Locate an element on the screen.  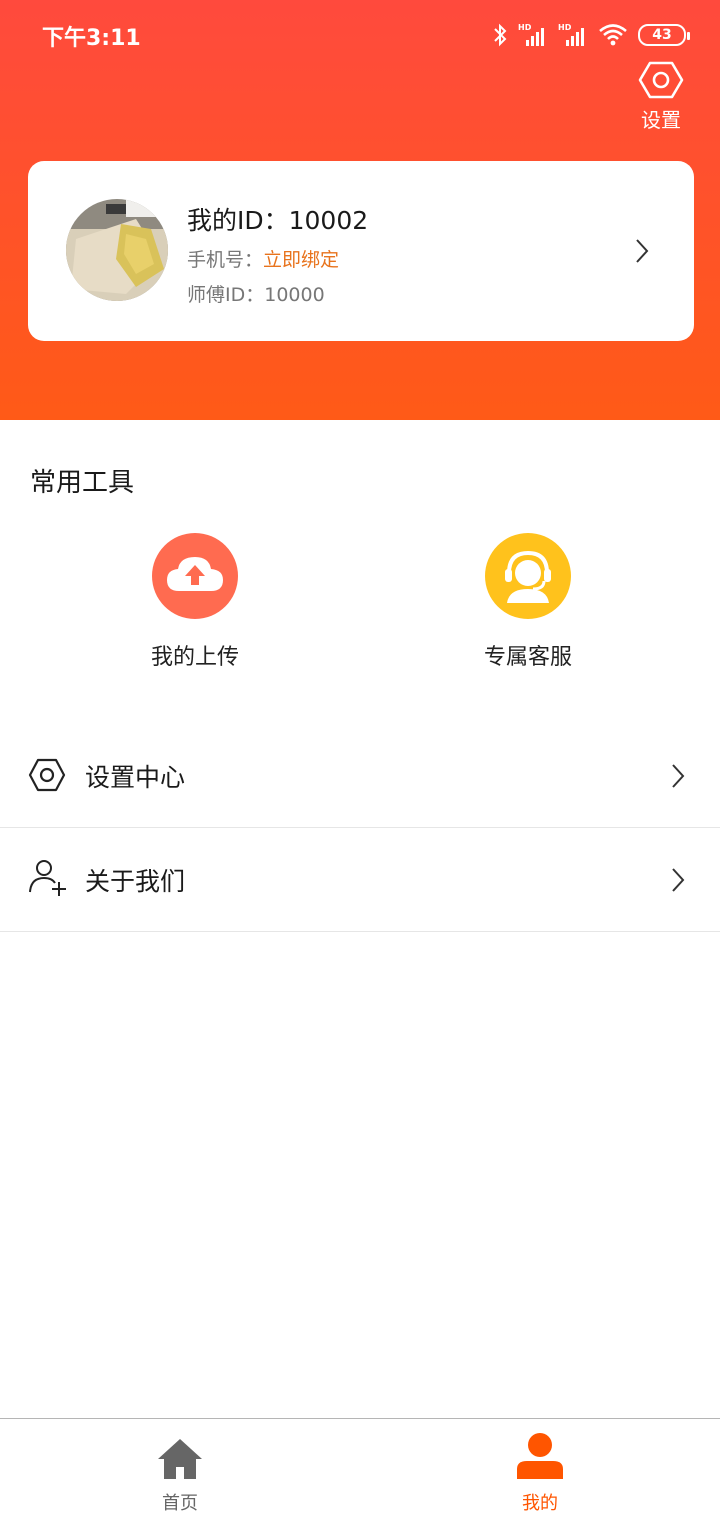
customer-service-button: 专属客服 is located at coordinates (528, 603).